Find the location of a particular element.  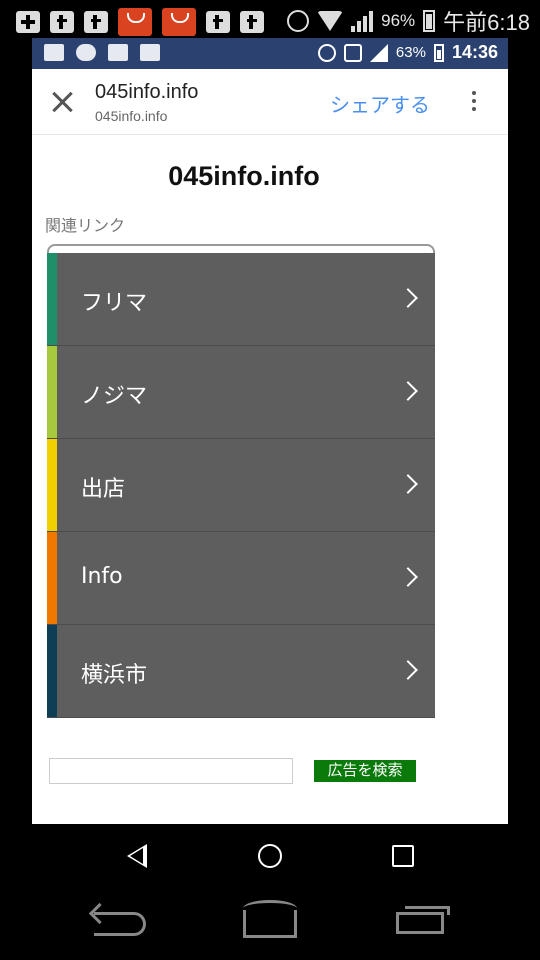

add-icon is located at coordinates (28, 22).